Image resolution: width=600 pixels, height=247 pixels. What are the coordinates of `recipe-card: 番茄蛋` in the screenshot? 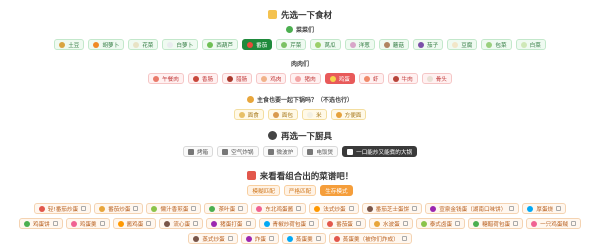 It's located at (344, 223).